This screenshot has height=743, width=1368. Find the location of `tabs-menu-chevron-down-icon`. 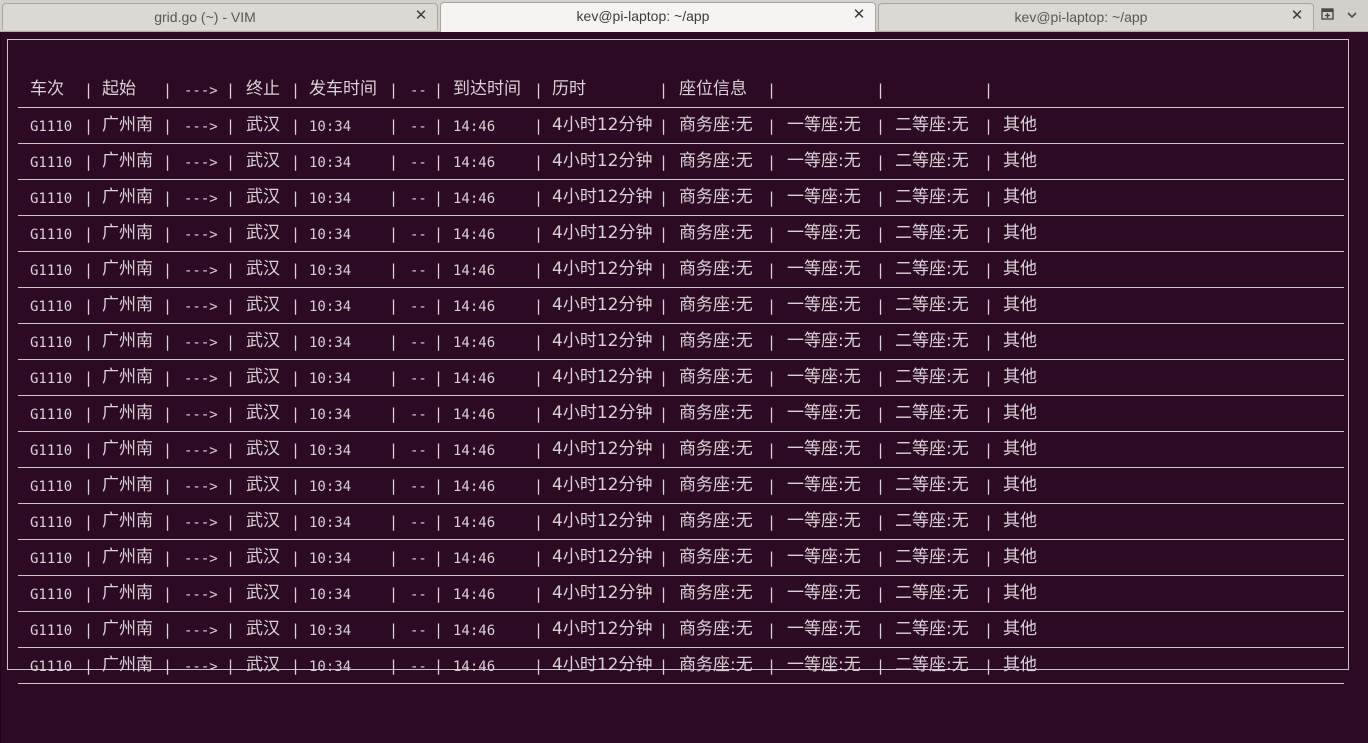

tabs-menu-chevron-down-icon is located at coordinates (1352, 16).